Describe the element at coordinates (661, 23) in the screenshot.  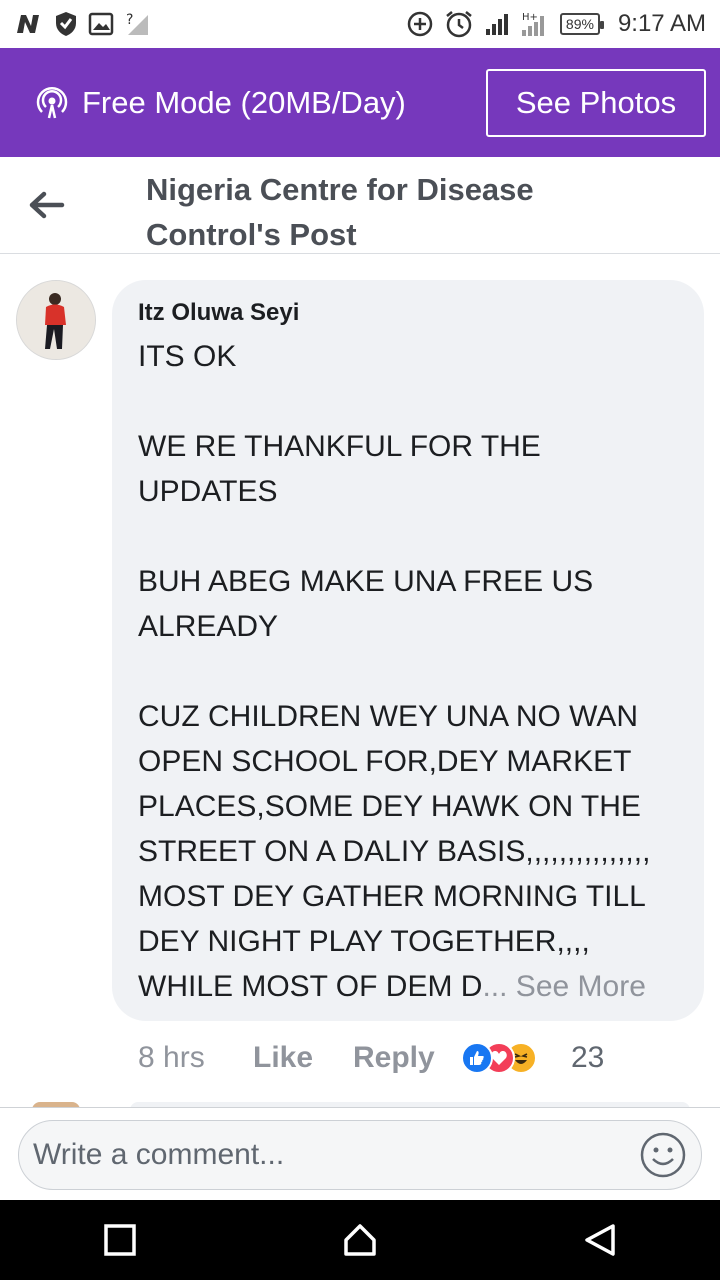
I see `clock: 9:17 AM` at that location.